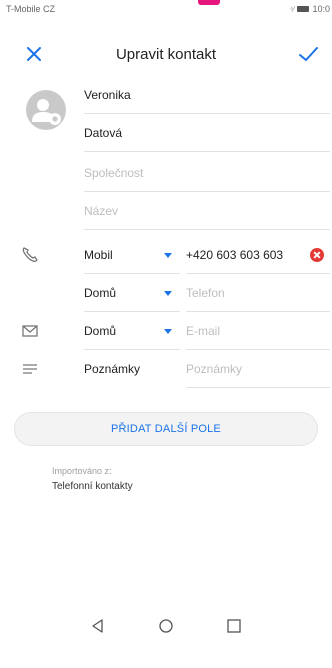  Describe the element at coordinates (166, 429) in the screenshot. I see `add-field-button: PŘIDAT DALŠÍ POLE` at that location.